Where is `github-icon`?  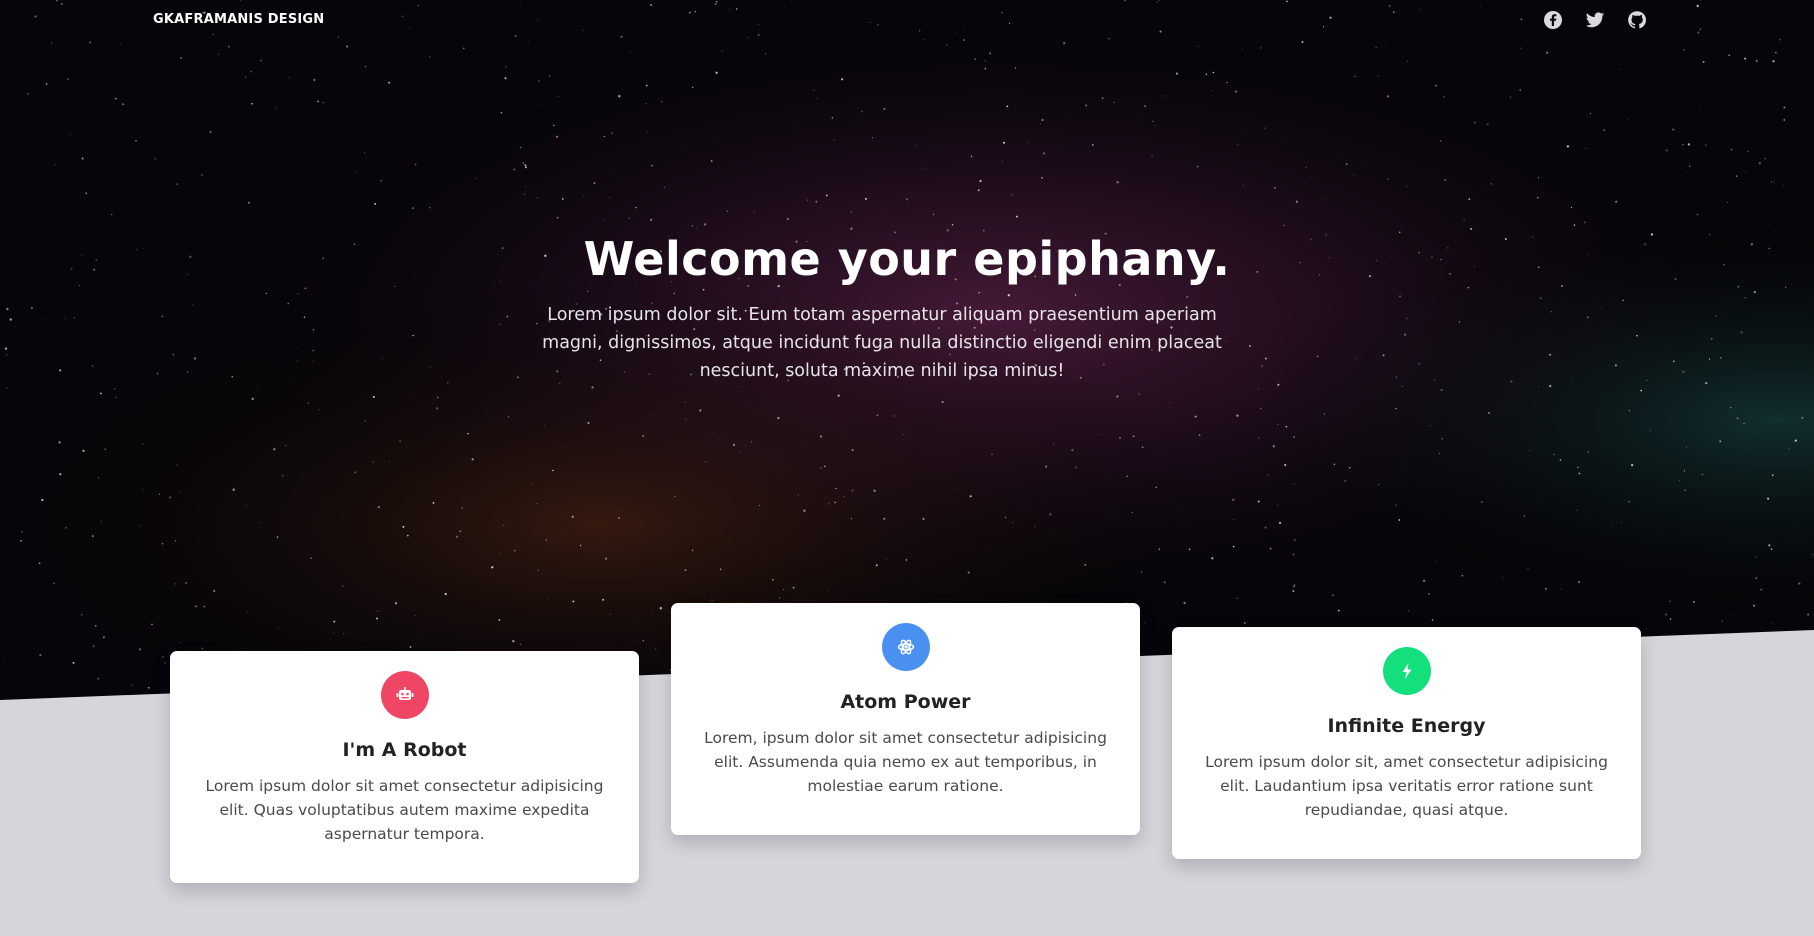 github-icon is located at coordinates (1637, 20).